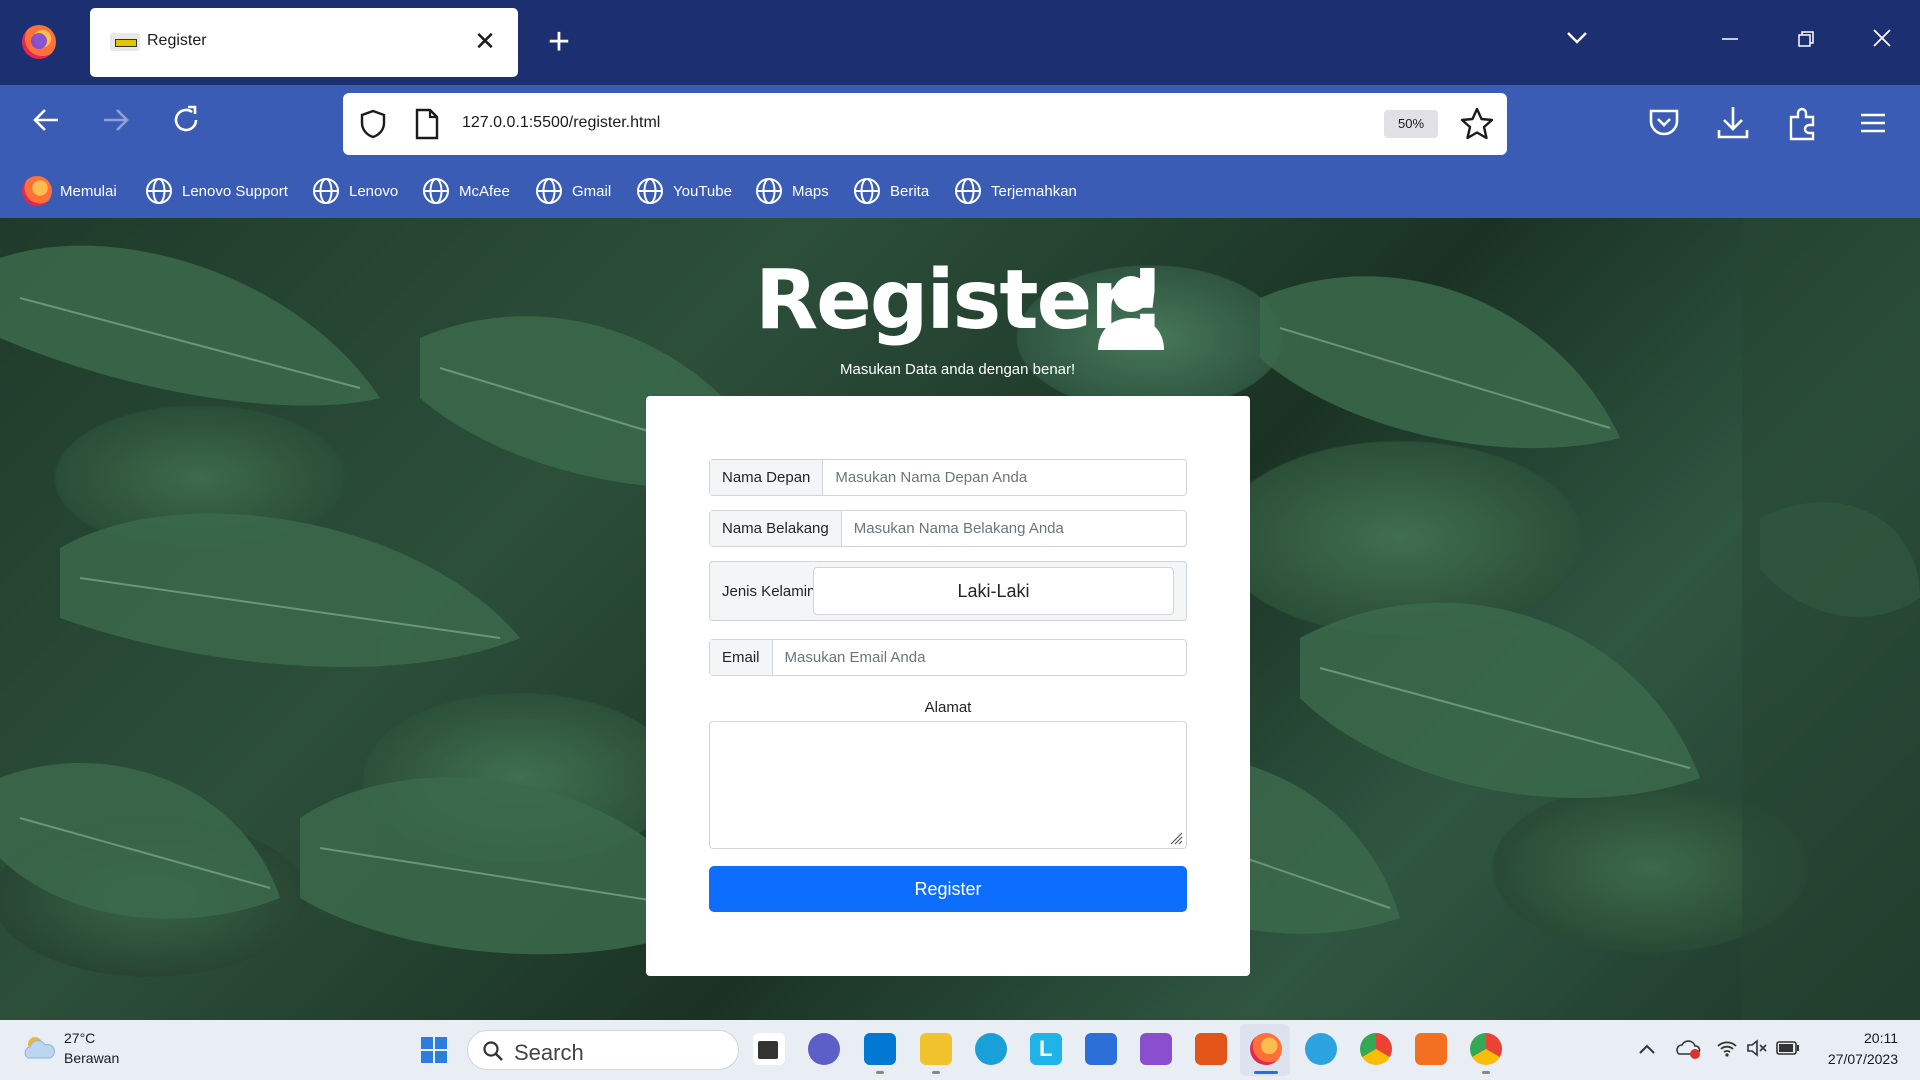  I want to click on forward-button, so click(116, 124).